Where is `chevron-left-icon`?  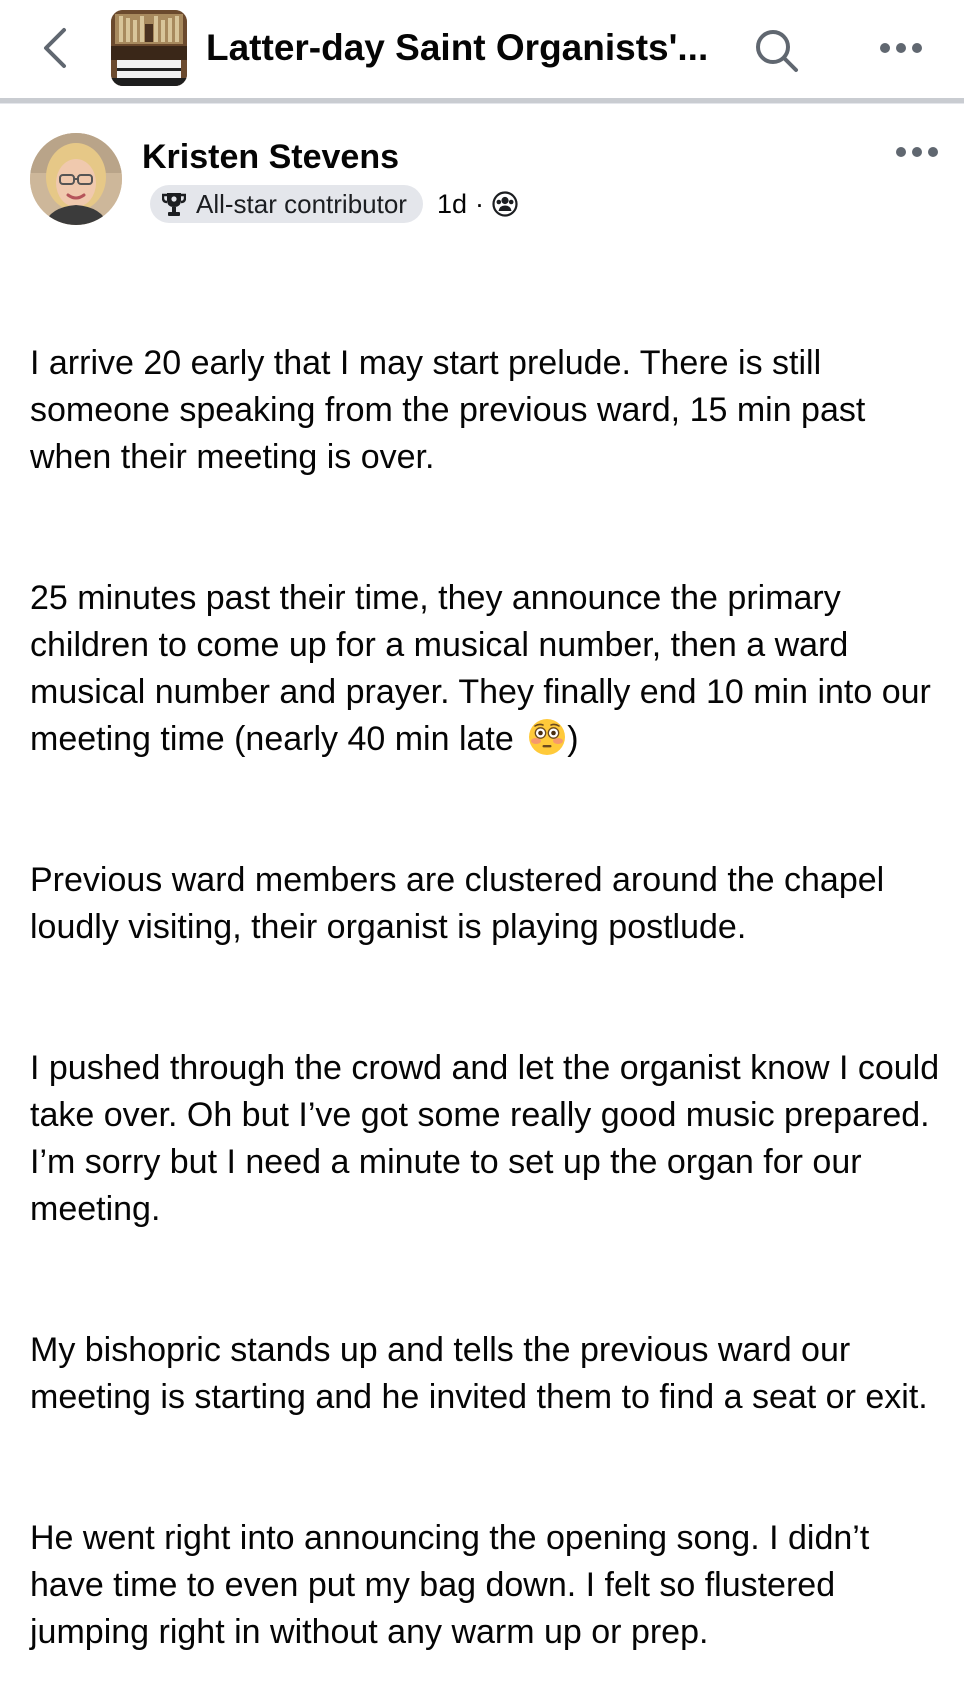
chevron-left-icon is located at coordinates (55, 48).